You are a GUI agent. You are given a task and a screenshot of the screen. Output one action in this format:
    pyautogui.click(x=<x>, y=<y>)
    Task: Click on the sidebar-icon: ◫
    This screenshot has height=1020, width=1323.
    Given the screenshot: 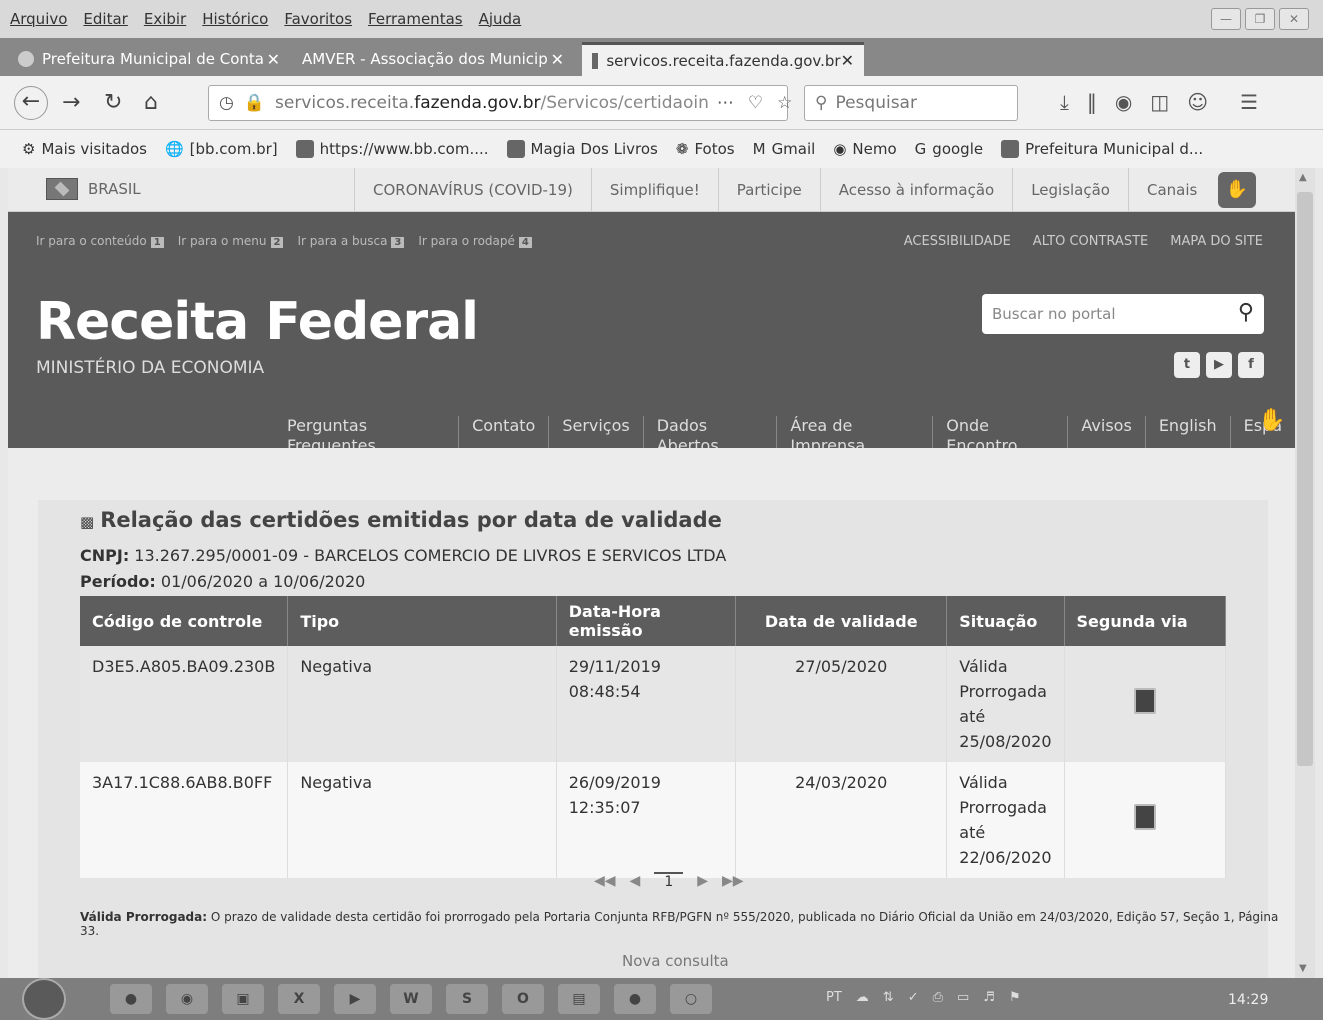 What is the action you would take?
    pyautogui.click(x=1159, y=102)
    